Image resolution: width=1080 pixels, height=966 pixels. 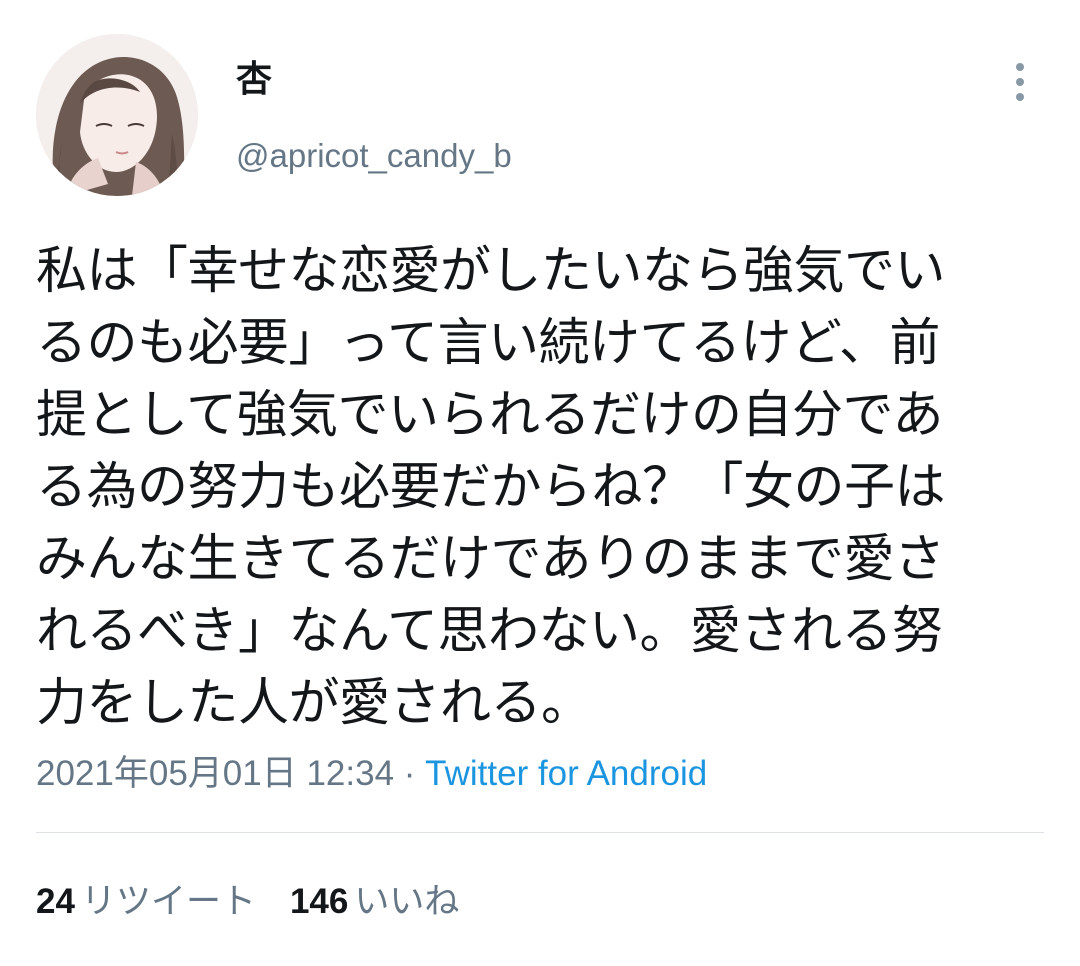 I want to click on tweet-text-line: る為の努力も必要だからね？「女の子は, so click(x=491, y=487).